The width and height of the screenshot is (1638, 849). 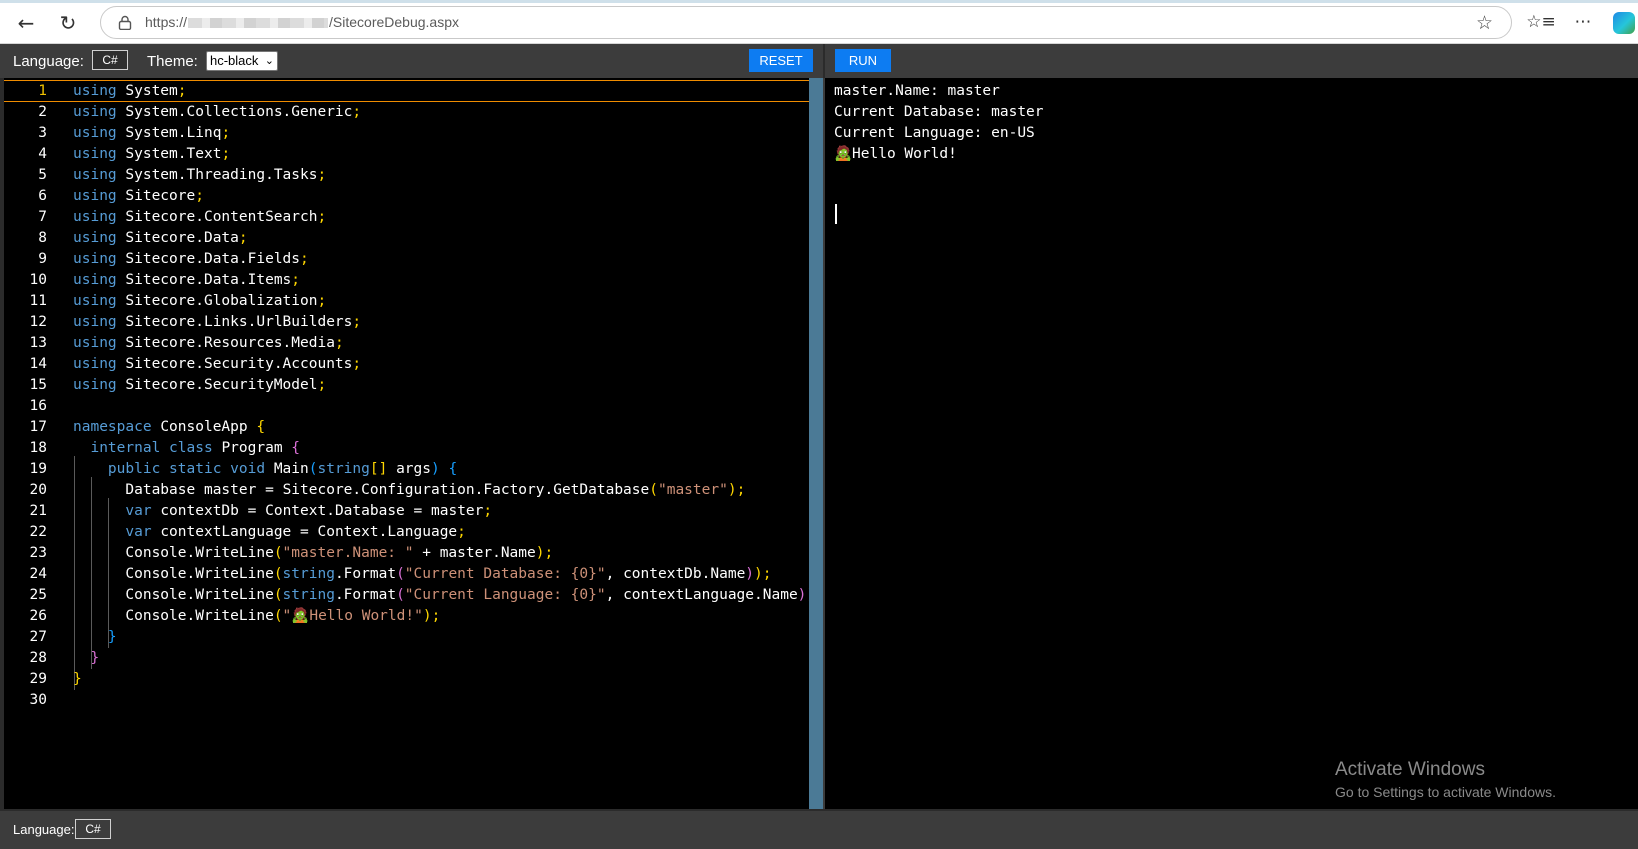 I want to click on code-text: using System.Linq;, so click(x=152, y=133).